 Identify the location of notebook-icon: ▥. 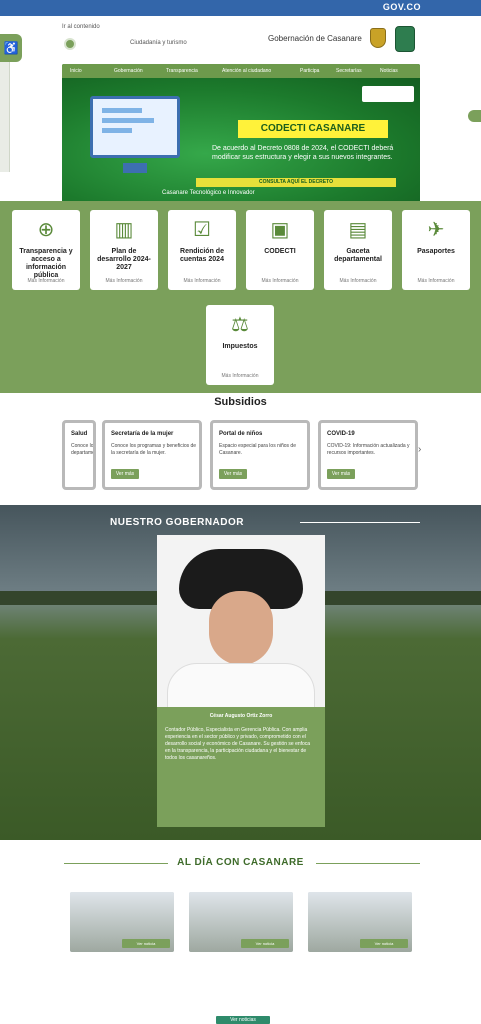
(124, 230).